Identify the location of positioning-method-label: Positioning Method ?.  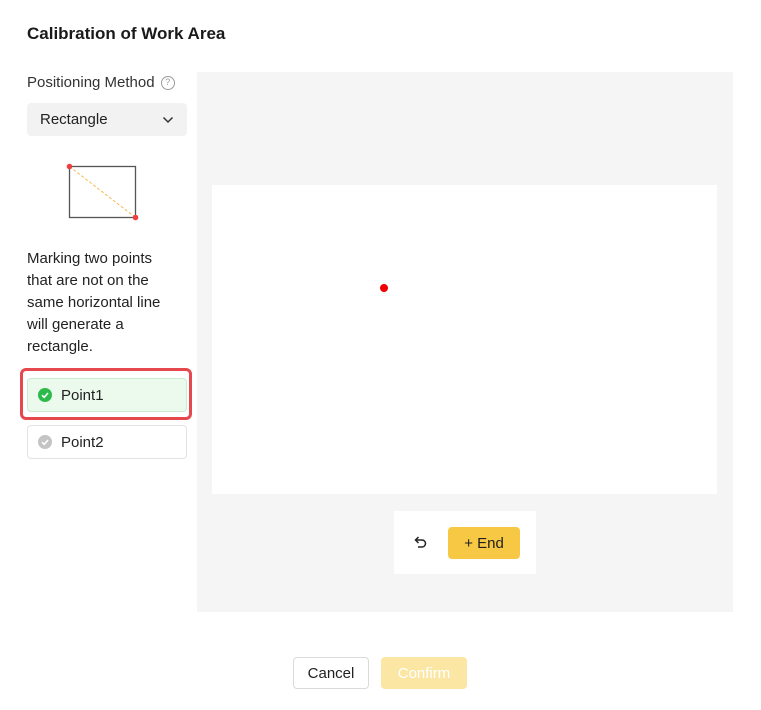
(101, 82).